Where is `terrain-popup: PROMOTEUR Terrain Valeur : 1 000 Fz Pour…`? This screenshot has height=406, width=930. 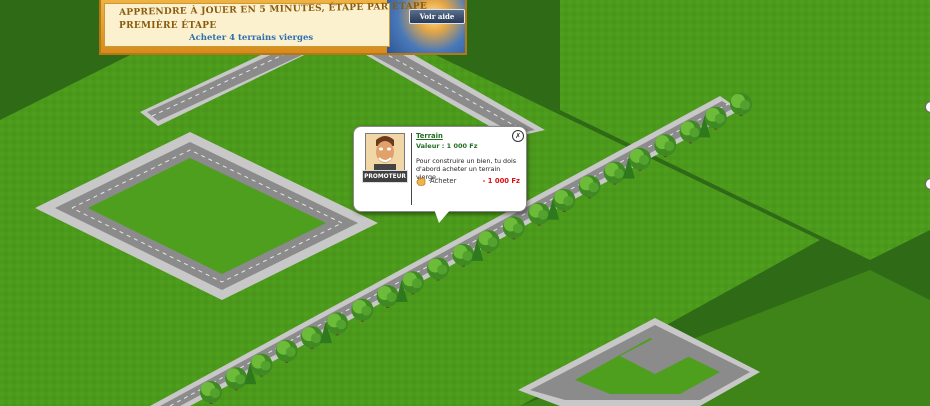 terrain-popup: PROMOTEUR Terrain Valeur : 1 000 Fz Pour… is located at coordinates (440, 174).